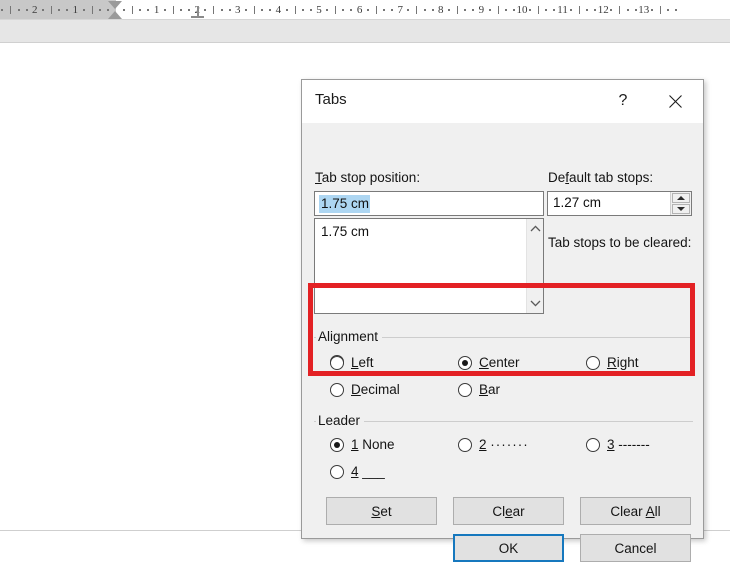  Describe the element at coordinates (534, 266) in the screenshot. I see `list-scrollbar` at that location.